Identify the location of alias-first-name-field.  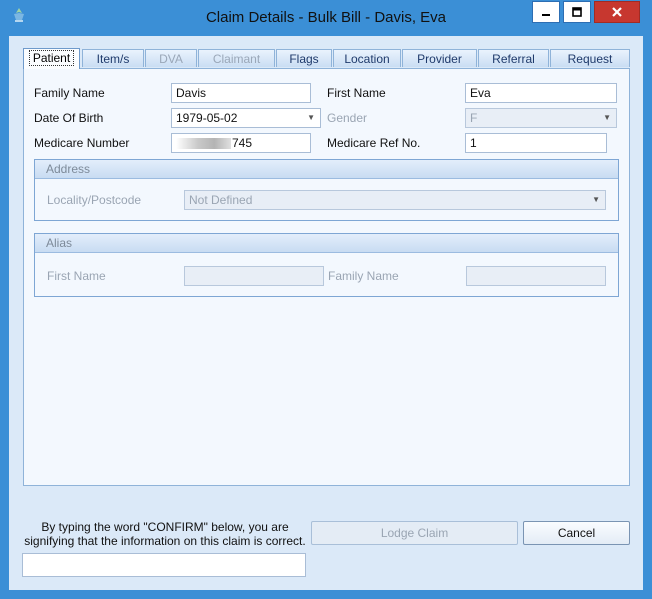
(254, 276).